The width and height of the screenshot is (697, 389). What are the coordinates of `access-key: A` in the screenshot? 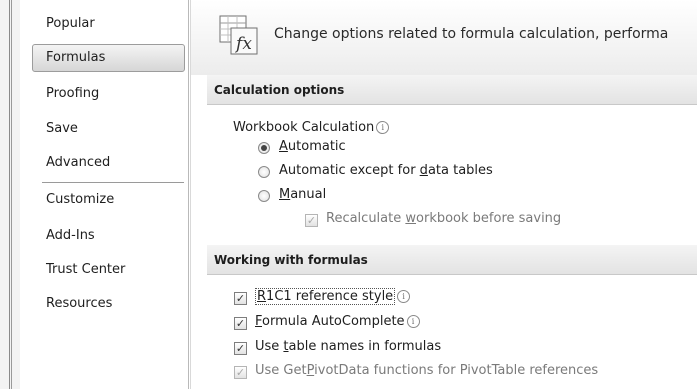 It's located at (283, 146).